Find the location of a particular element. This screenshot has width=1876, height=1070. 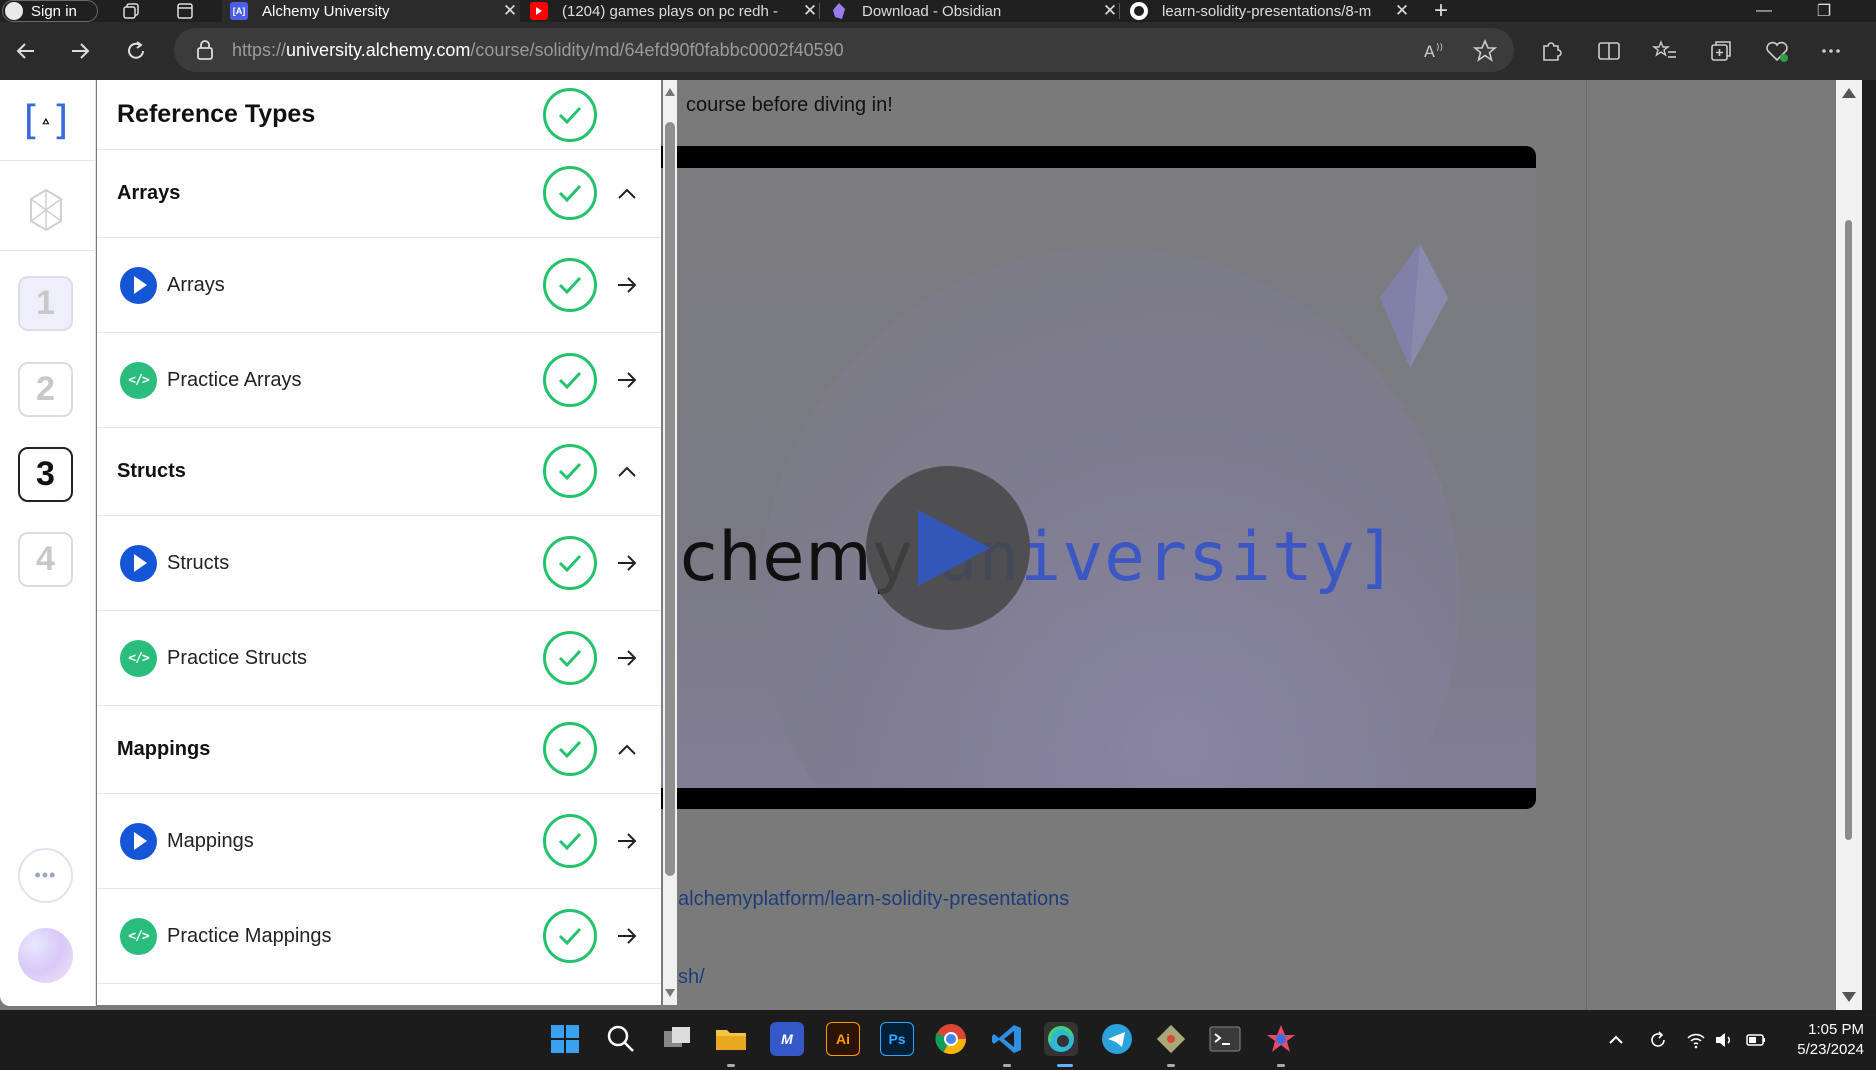

tab-alchemy-university: [A] Alchemy University ✕ is located at coordinates (371, 11).